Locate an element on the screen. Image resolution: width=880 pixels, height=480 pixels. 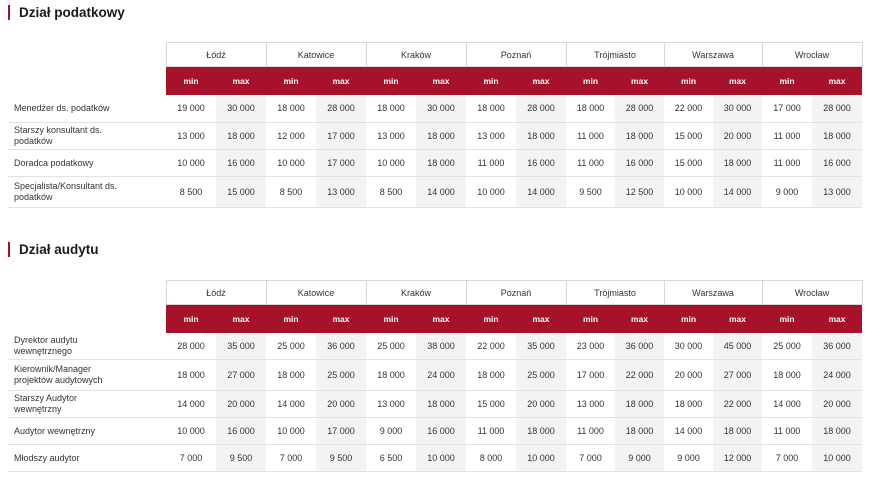
min-salary-cell: 15 000 is located at coordinates (491, 404).